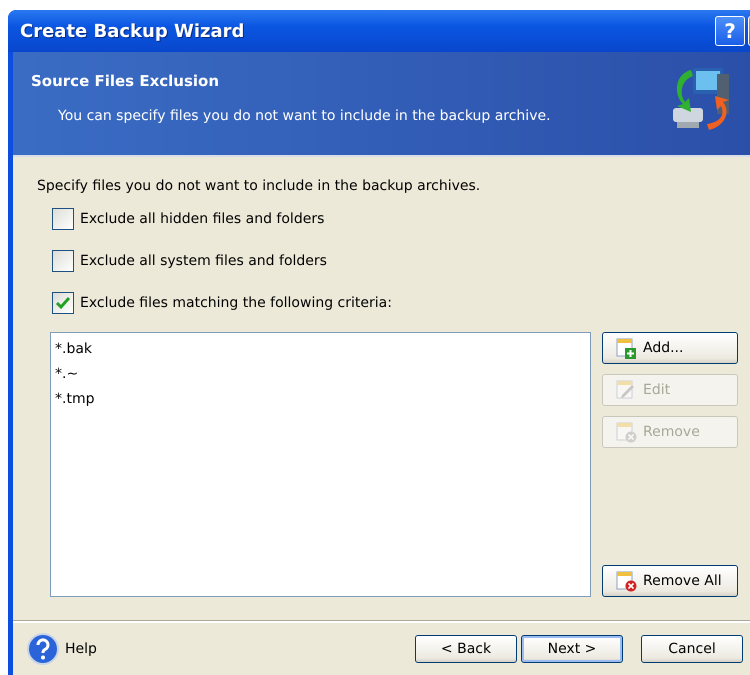 This screenshot has height=675, width=750. I want to click on help-button: ?, so click(730, 31).